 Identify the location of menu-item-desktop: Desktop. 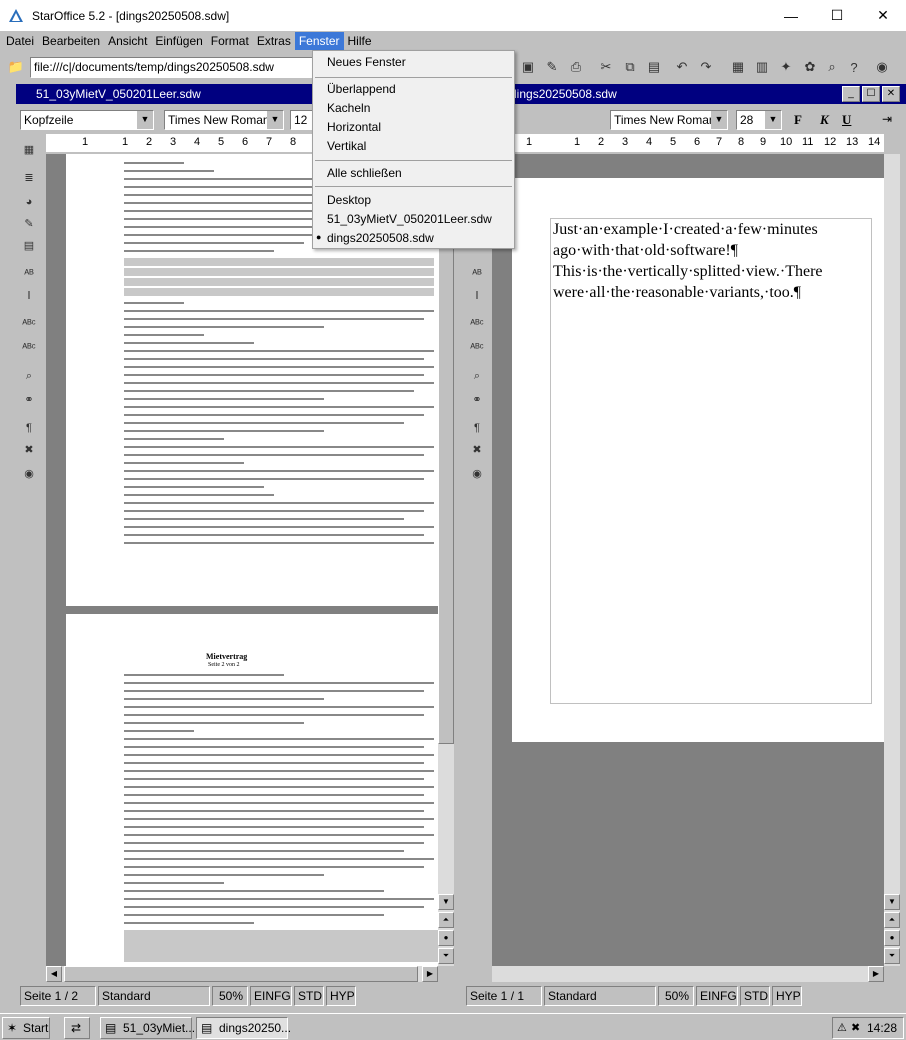
(349, 200).